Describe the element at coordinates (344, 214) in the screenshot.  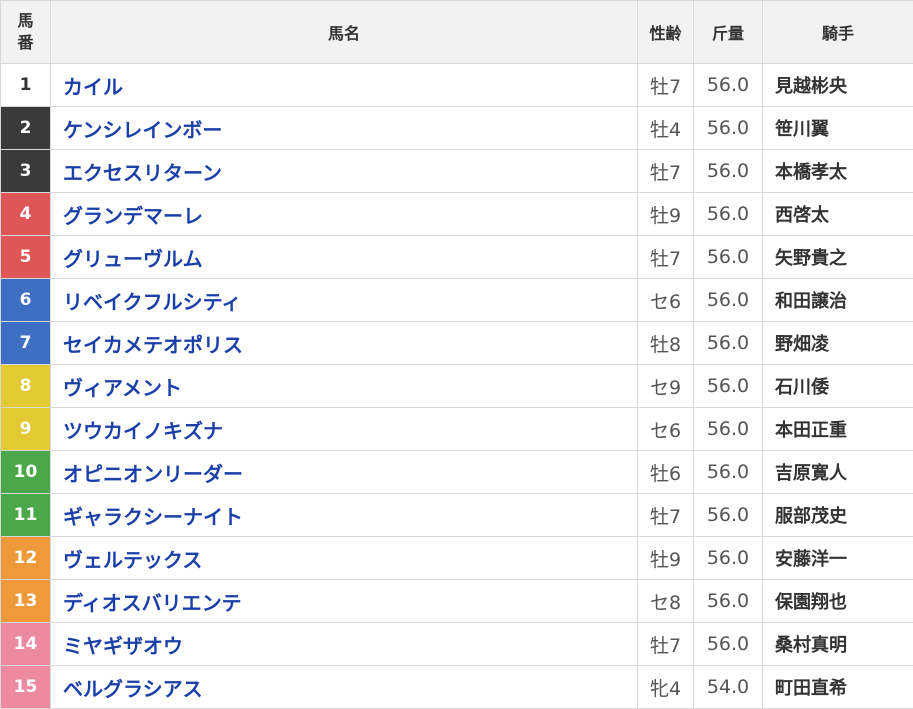
I see `horse-name-link: グランデマーレ` at that location.